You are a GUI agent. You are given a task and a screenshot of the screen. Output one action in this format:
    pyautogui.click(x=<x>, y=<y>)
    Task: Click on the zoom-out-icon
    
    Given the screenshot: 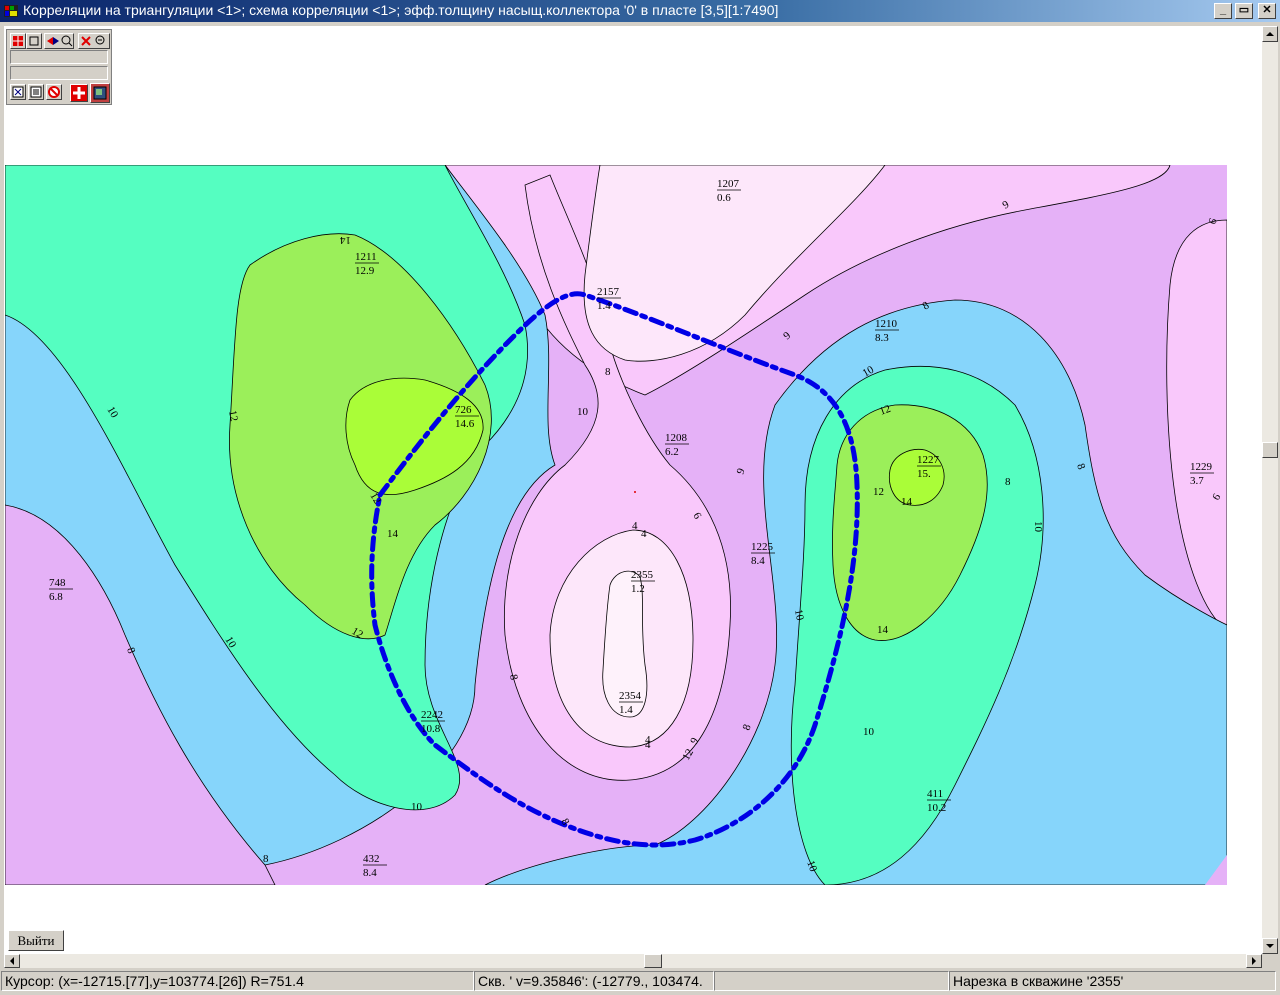 What is the action you would take?
    pyautogui.click(x=94, y=41)
    